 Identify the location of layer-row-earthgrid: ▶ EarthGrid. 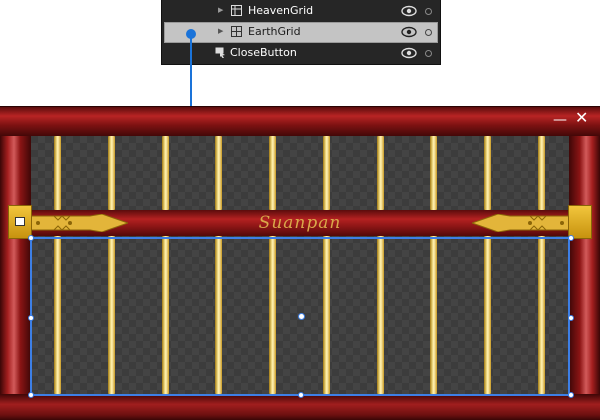
(301, 32).